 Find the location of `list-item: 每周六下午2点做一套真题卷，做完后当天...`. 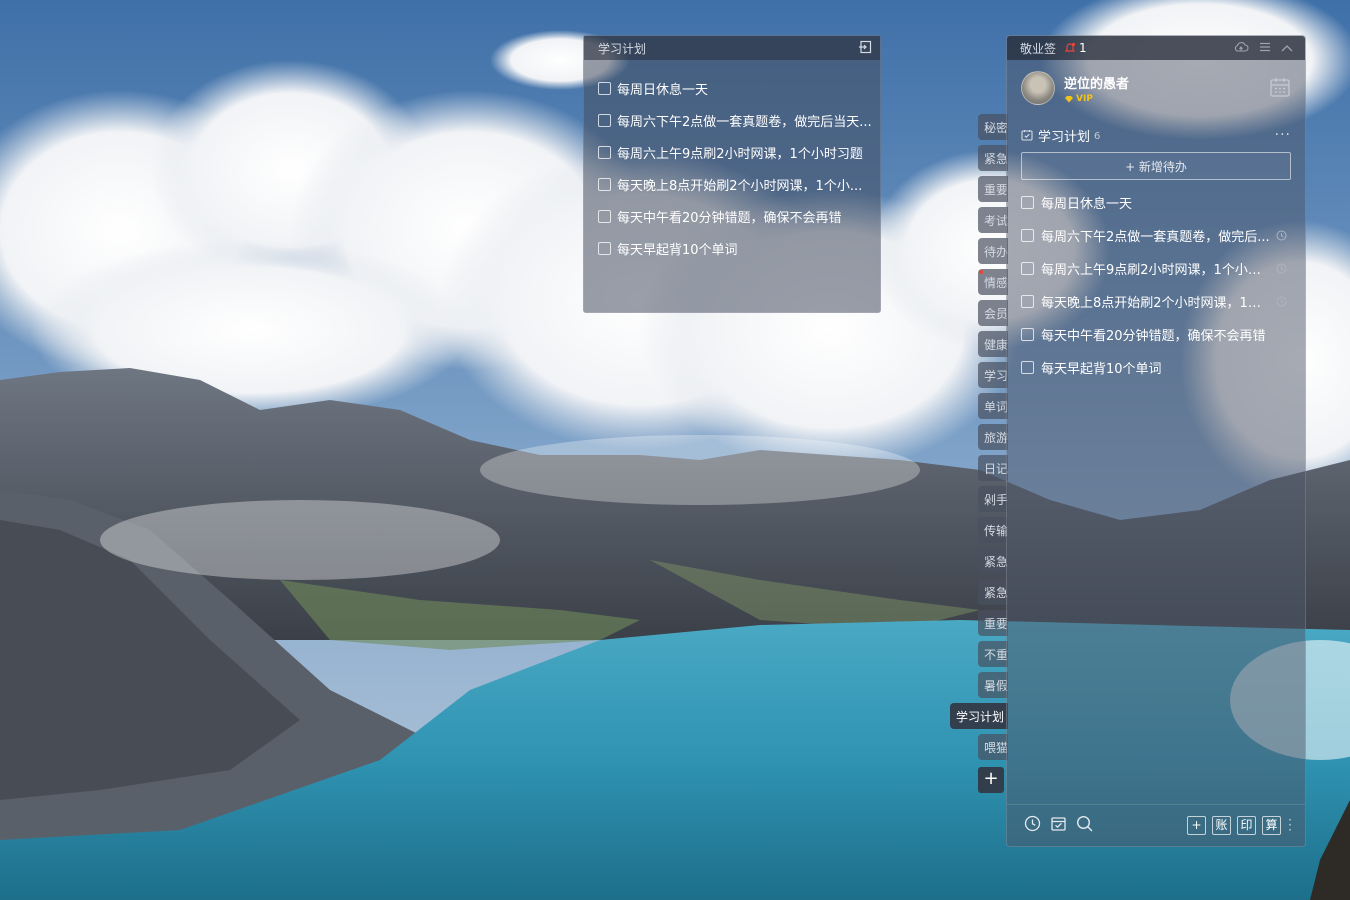

list-item: 每周六下午2点做一套真题卷，做完后当天... is located at coordinates (732, 120).